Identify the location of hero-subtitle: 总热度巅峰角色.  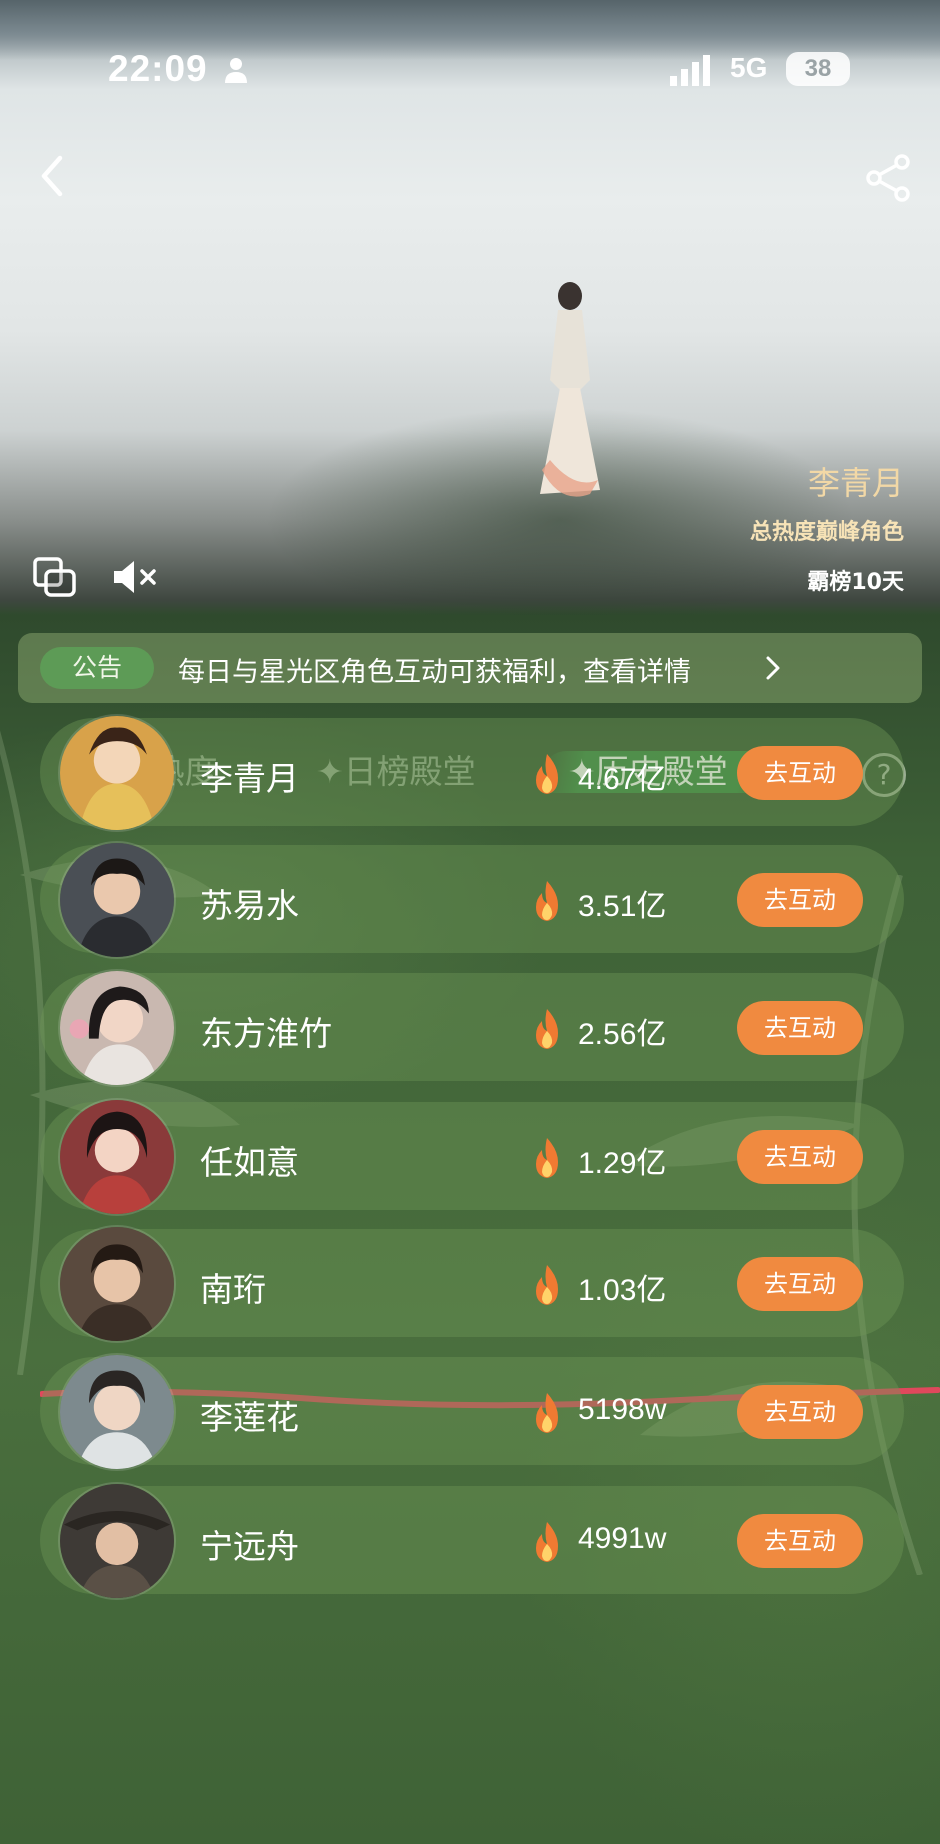
(826, 532).